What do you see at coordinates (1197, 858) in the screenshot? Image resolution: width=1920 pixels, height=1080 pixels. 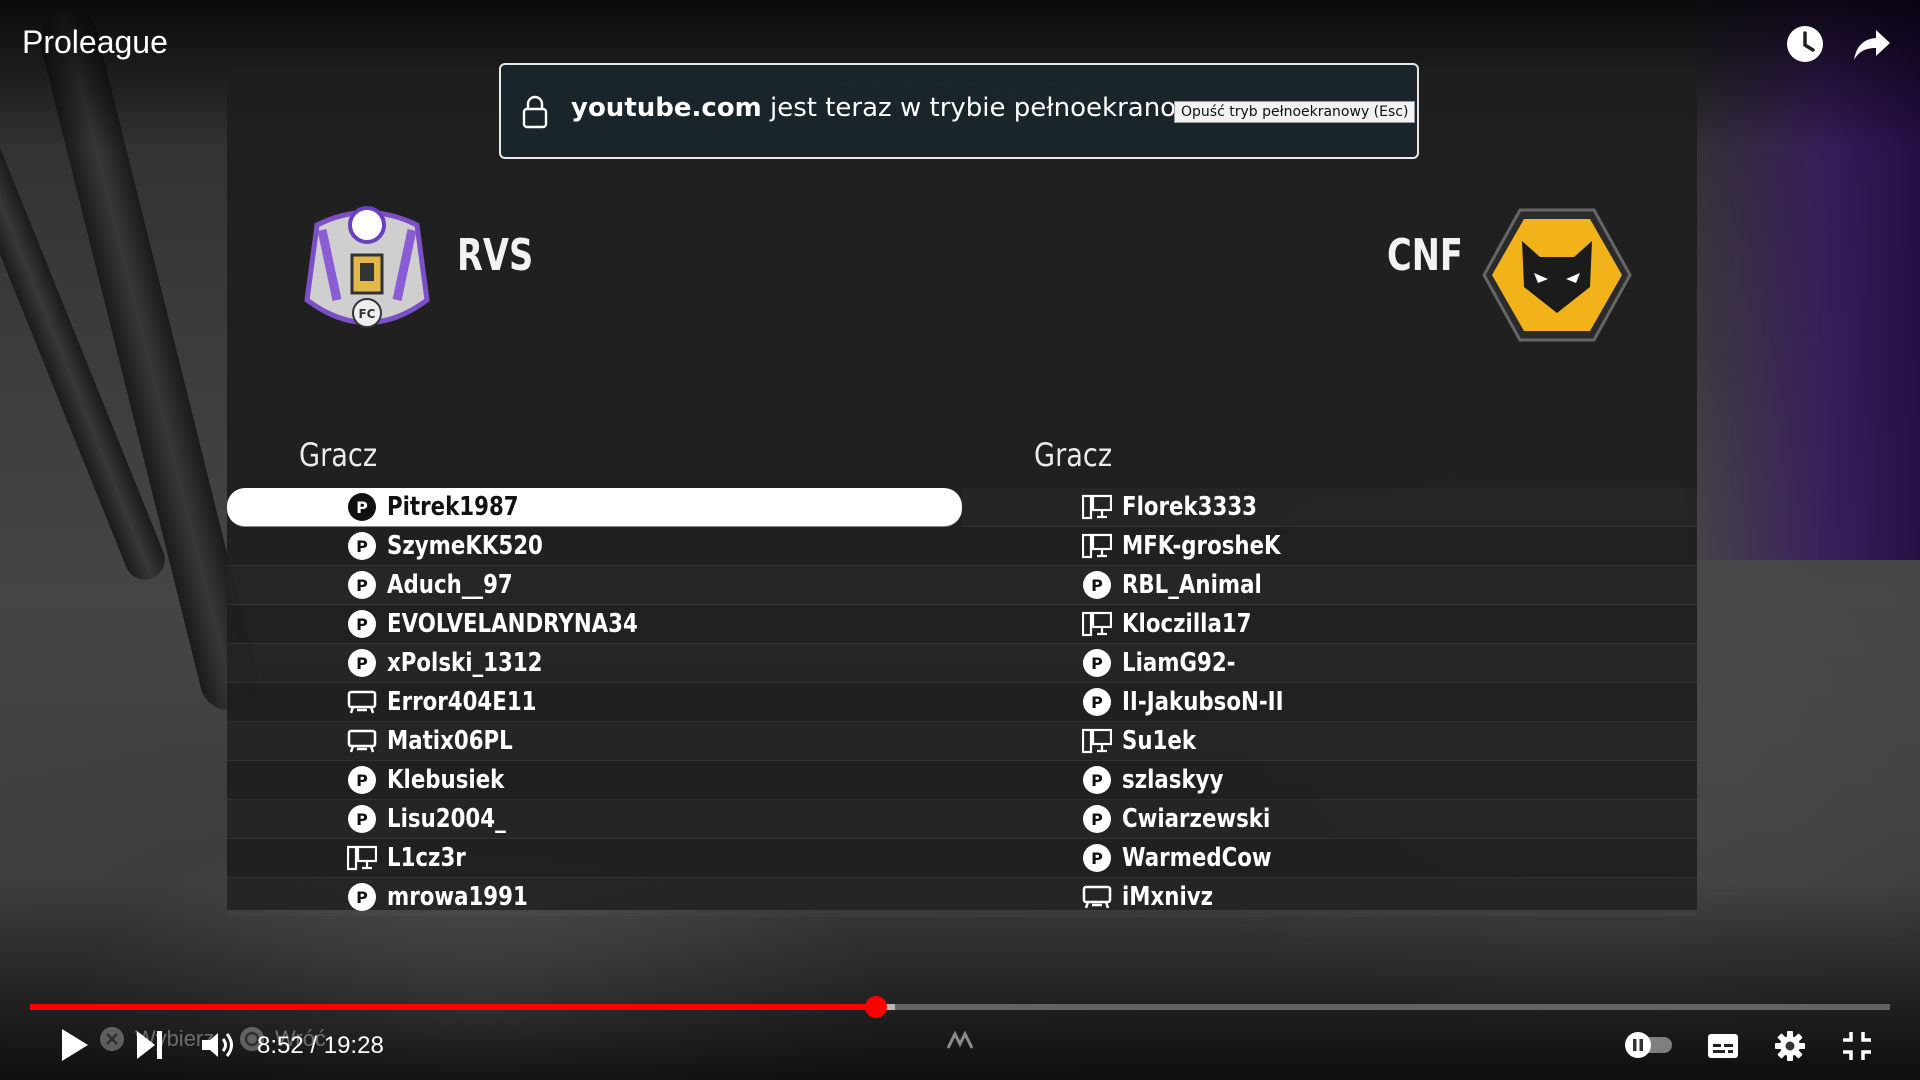 I see `player-name: WarmedCow` at bounding box center [1197, 858].